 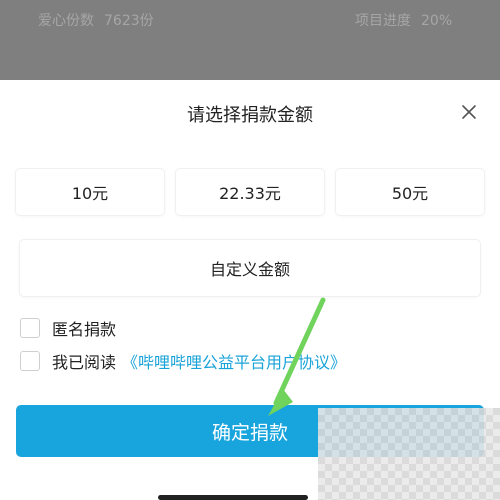 I want to click on amount-option-22-33: 22.33元, so click(x=250, y=192).